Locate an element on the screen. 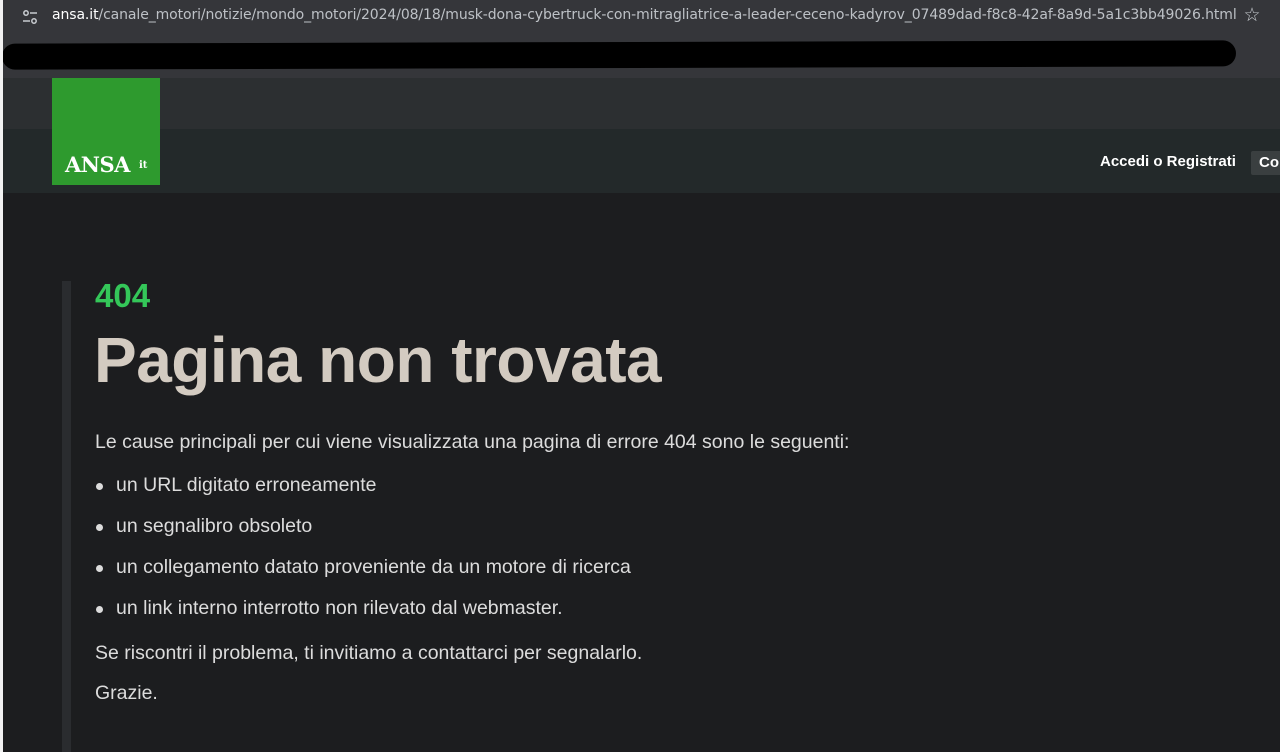 This screenshot has width=1280, height=752. nav-button-label: Co is located at coordinates (1269, 162).